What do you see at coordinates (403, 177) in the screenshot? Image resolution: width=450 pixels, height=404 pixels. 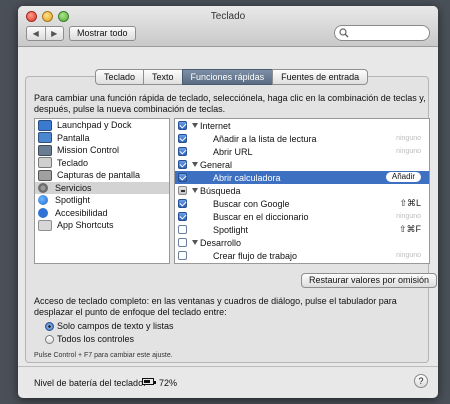 I see `add-shortcut-button: Añadir` at bounding box center [403, 177].